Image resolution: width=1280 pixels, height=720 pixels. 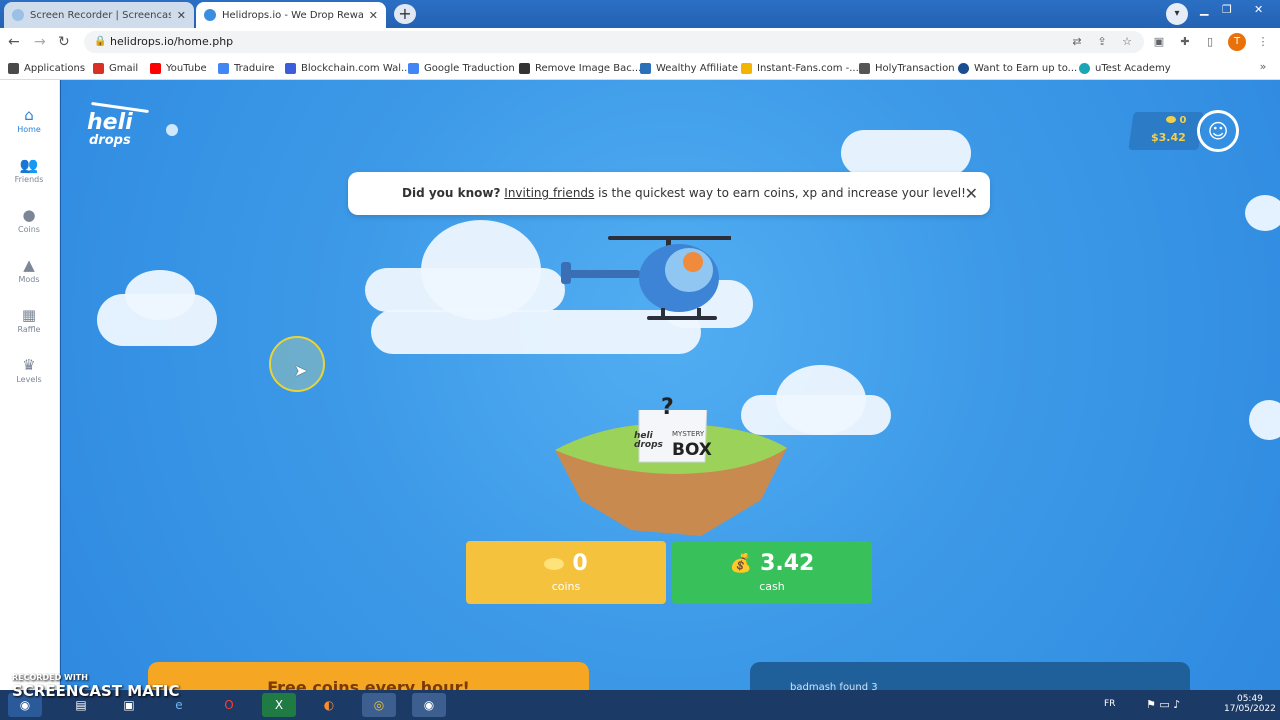 What do you see at coordinates (1177, 14) in the screenshot?
I see `tab-search-icon: ▾` at bounding box center [1177, 14].